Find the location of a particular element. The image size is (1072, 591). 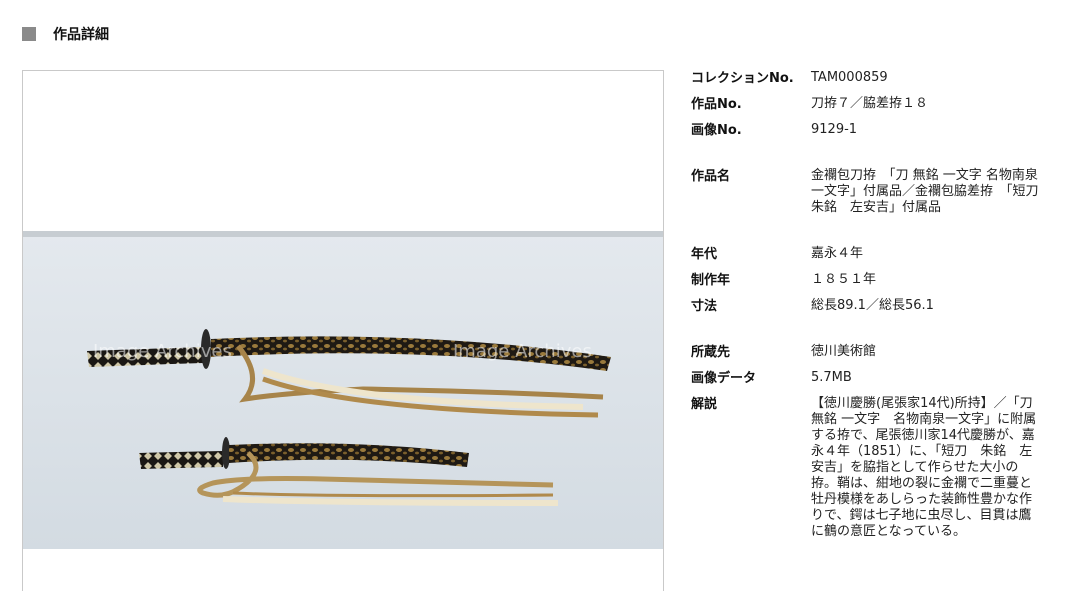

detail-row-year: 制作年 １８５１年 is located at coordinates (866, 280).